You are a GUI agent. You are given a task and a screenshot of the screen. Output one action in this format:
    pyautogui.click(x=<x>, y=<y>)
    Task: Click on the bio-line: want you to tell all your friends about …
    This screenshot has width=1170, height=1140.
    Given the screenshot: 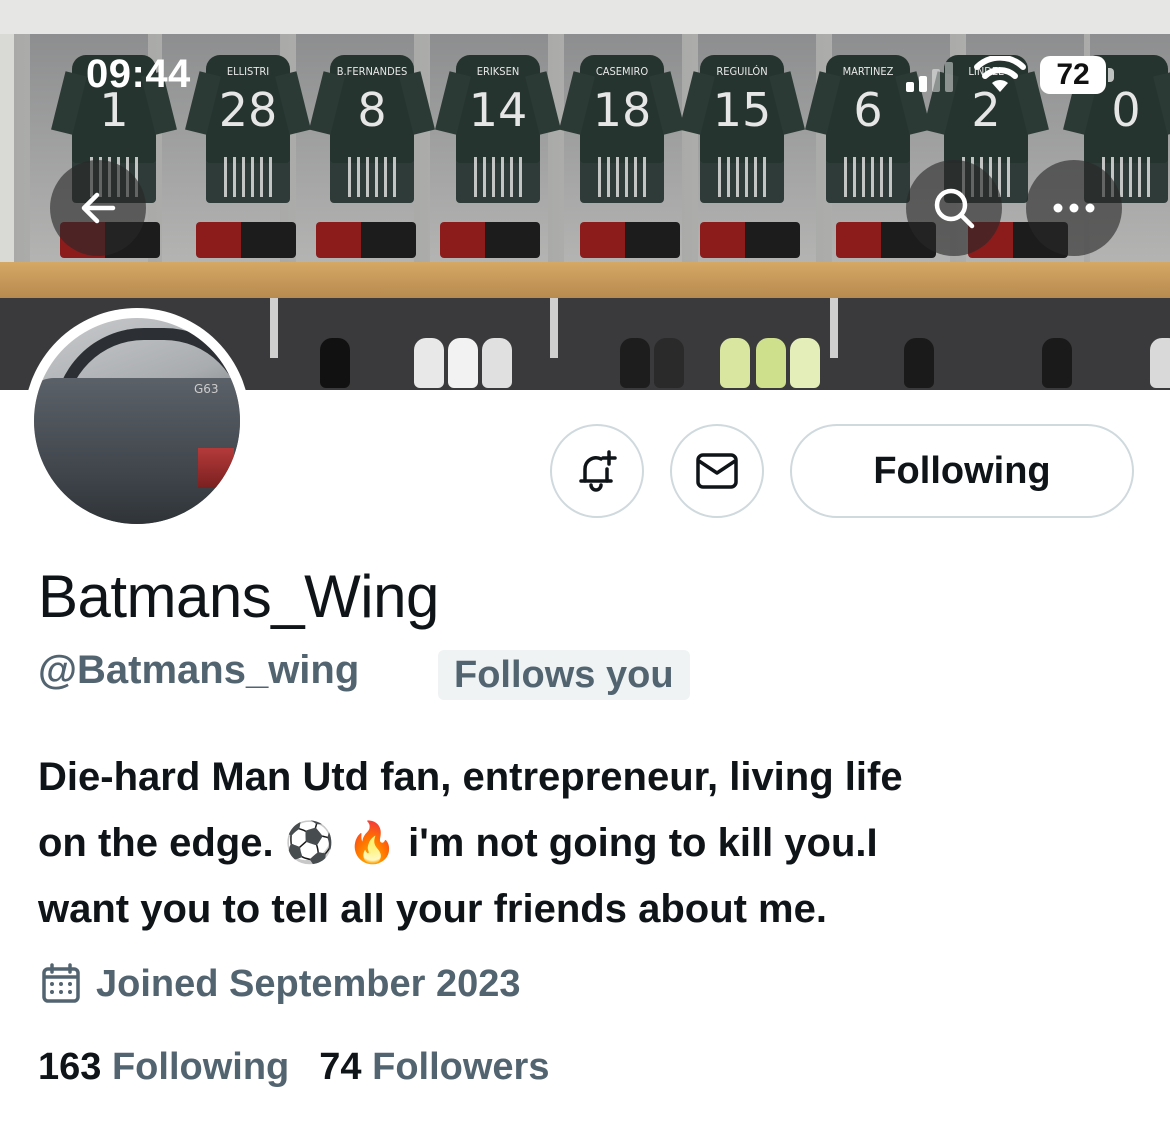 What is the action you would take?
    pyautogui.click(x=432, y=909)
    